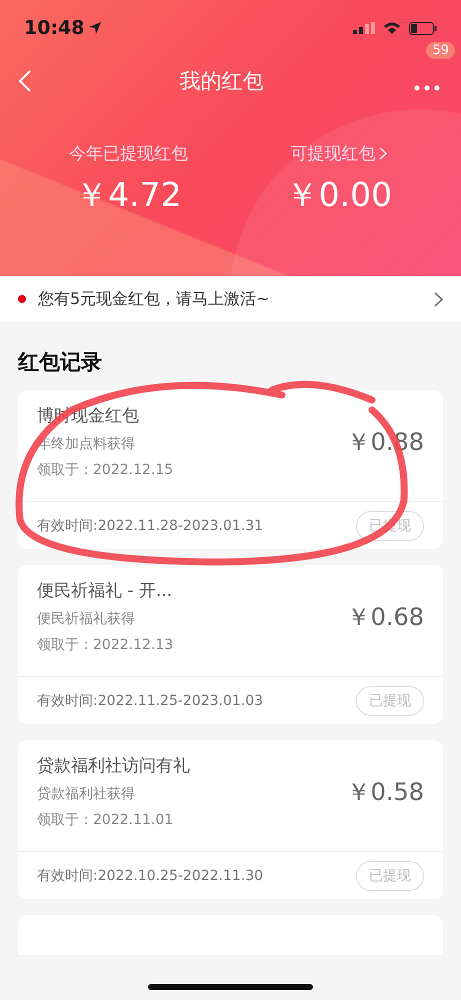 This screenshot has width=461, height=1000. Describe the element at coordinates (385, 792) in the screenshot. I see `record-amount: ￥0.58` at that location.